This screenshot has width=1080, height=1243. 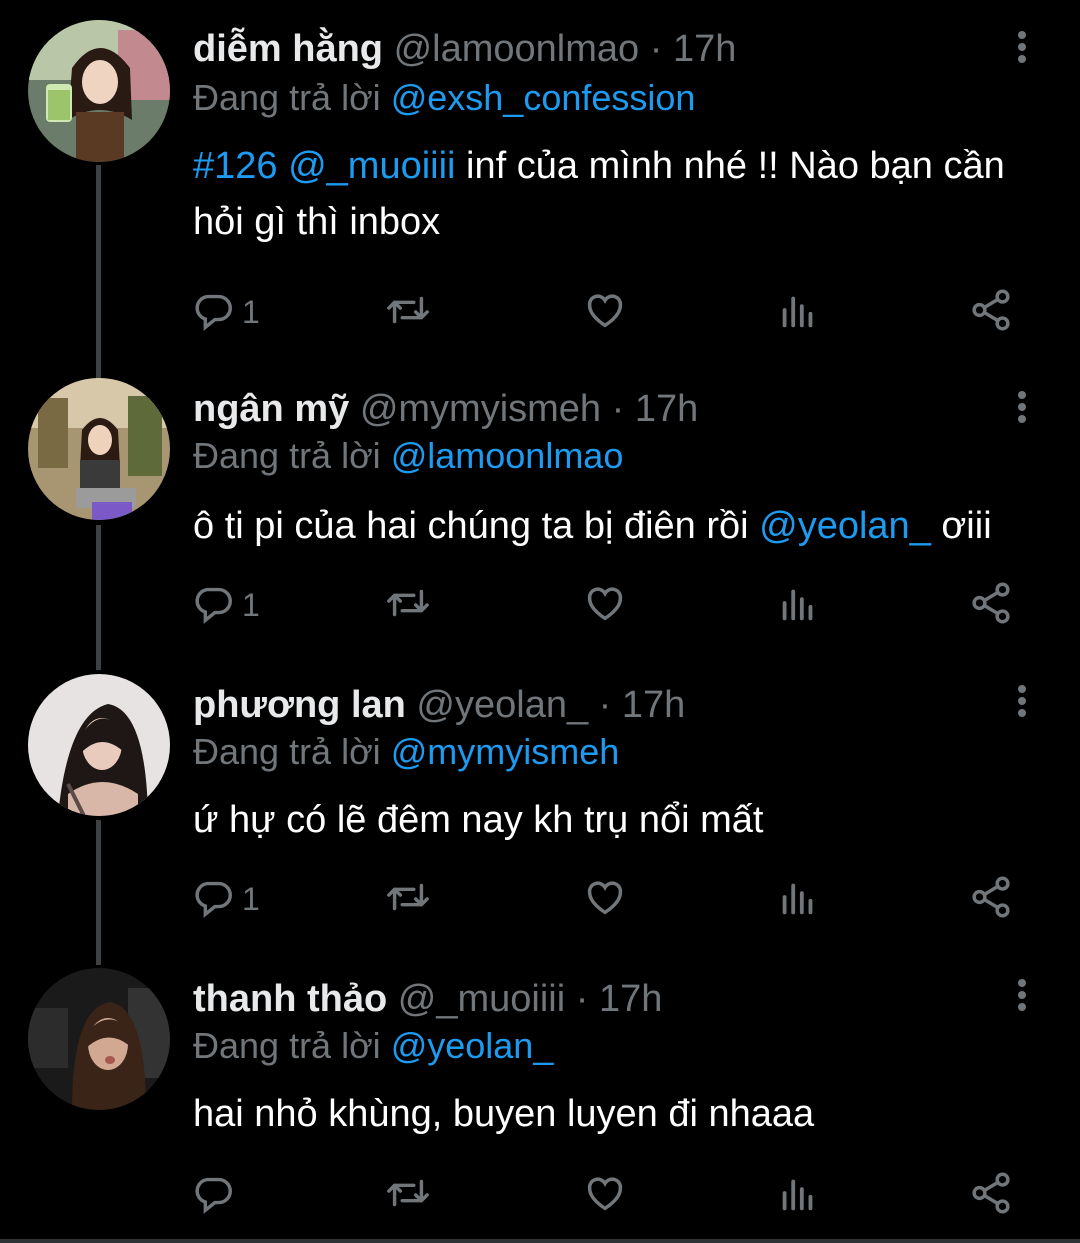 What do you see at coordinates (504, 1114) in the screenshot?
I see `tweet-text-part: hai nhỏ khùng, buyen luyen đi nhaaa` at bounding box center [504, 1114].